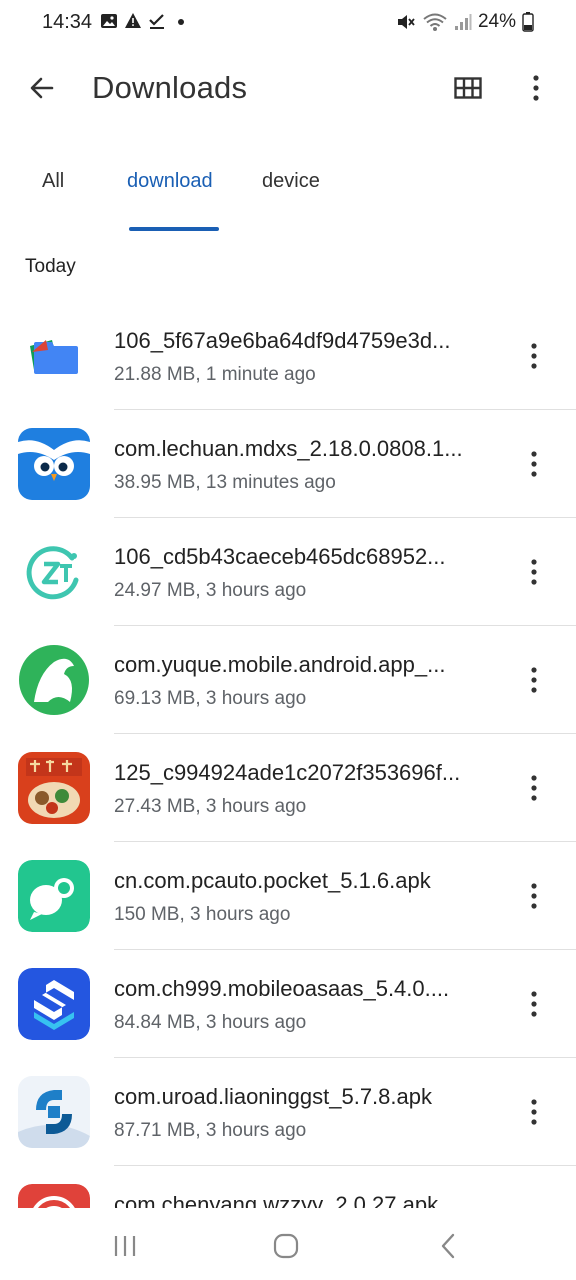  I want to click on arrow-left-icon, so click(42, 88).